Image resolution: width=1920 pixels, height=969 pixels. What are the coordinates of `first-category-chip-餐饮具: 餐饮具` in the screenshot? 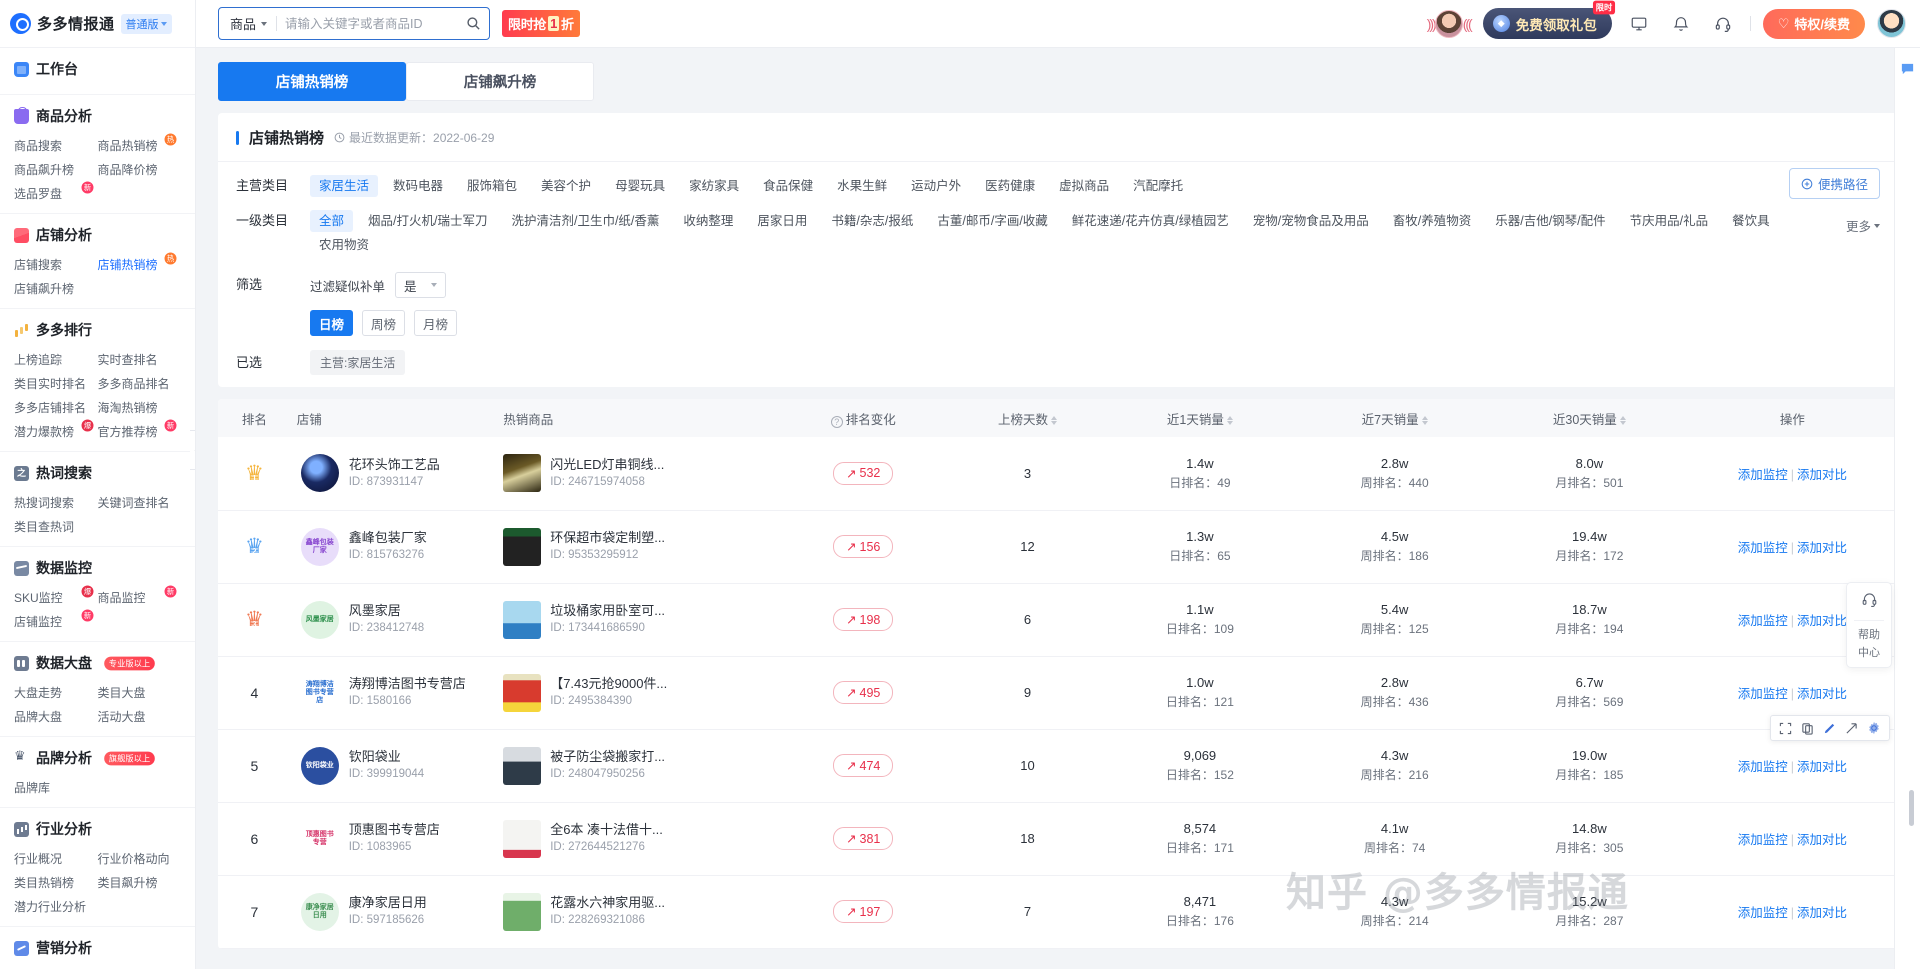 It's located at (1751, 221).